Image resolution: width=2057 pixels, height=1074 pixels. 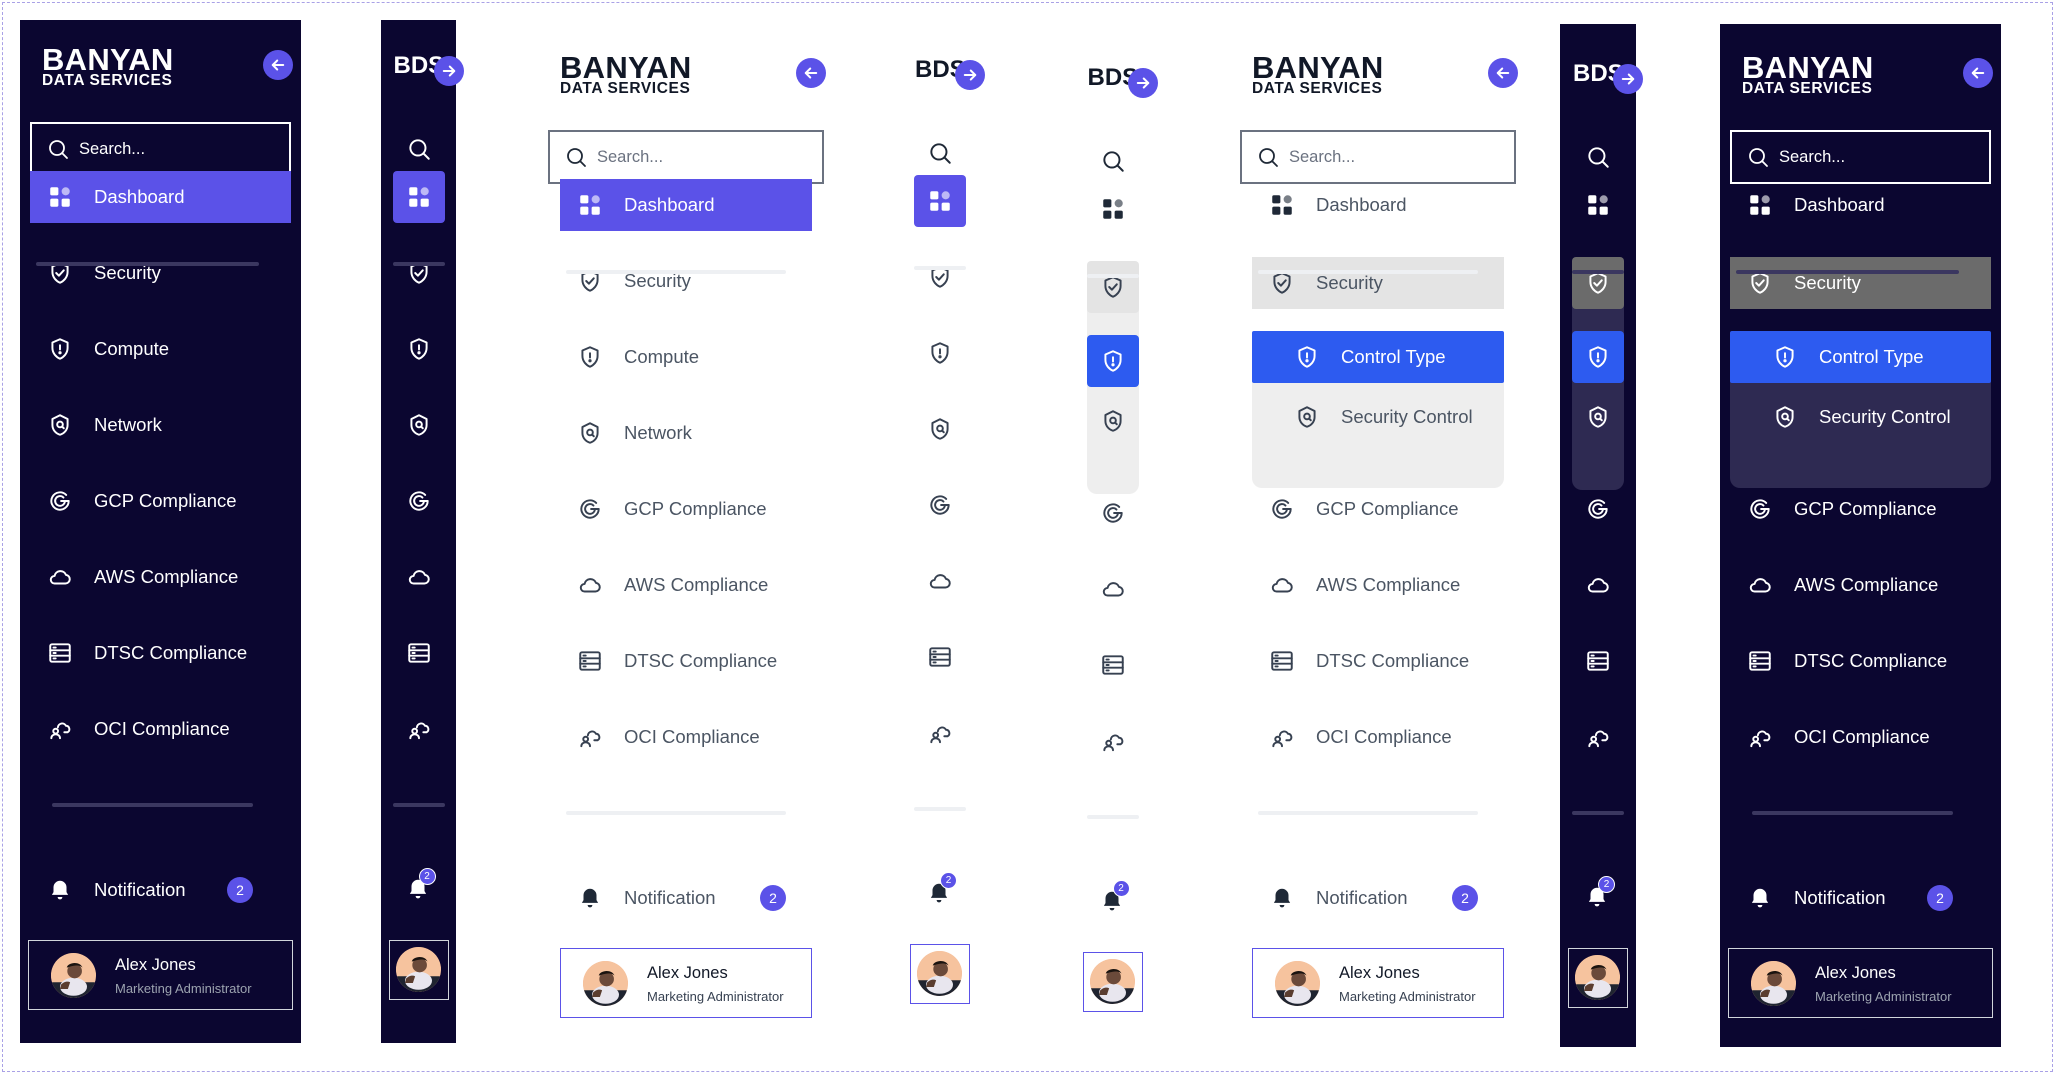 I want to click on grid-icon, so click(x=1282, y=205).